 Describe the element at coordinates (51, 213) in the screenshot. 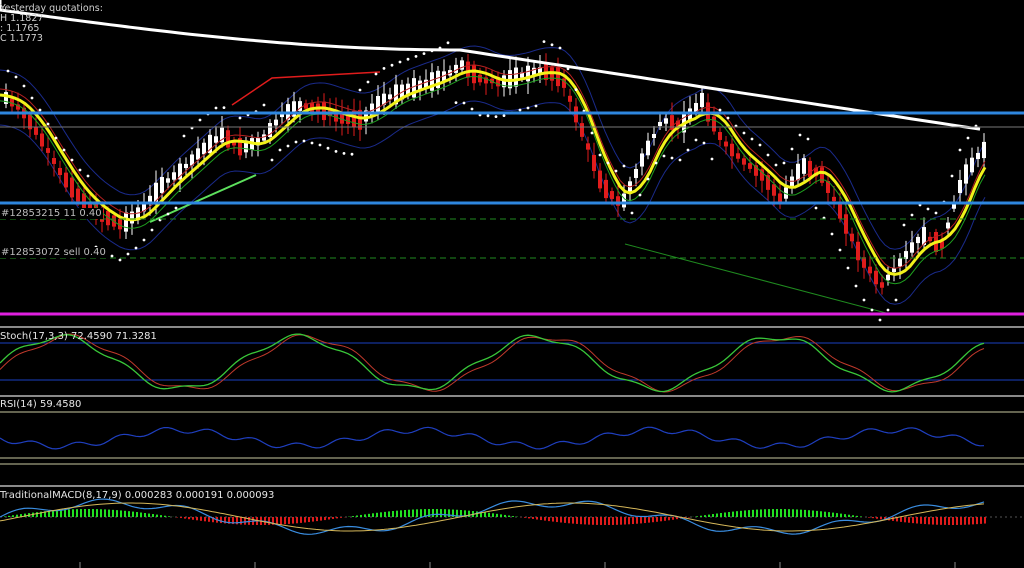

I see `order-label-1: #12853215 11 0.40` at that location.